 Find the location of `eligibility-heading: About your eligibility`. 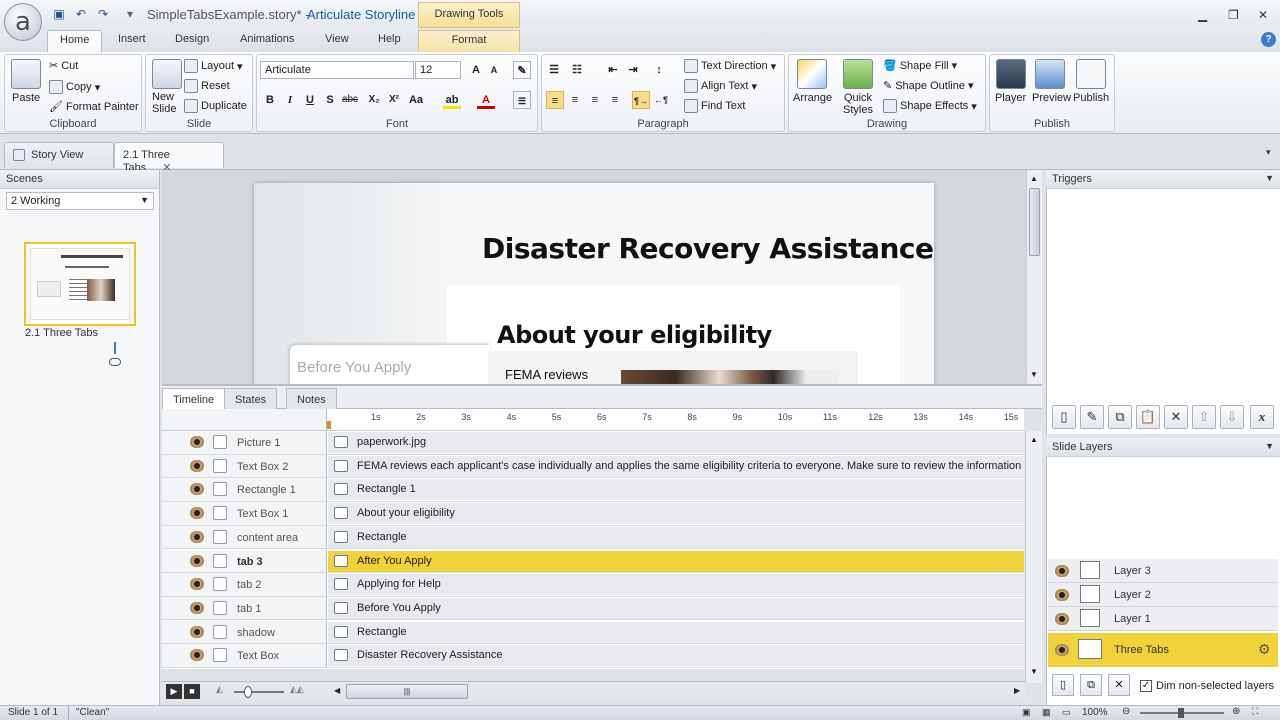

eligibility-heading: About your eligibility is located at coordinates (634, 335).